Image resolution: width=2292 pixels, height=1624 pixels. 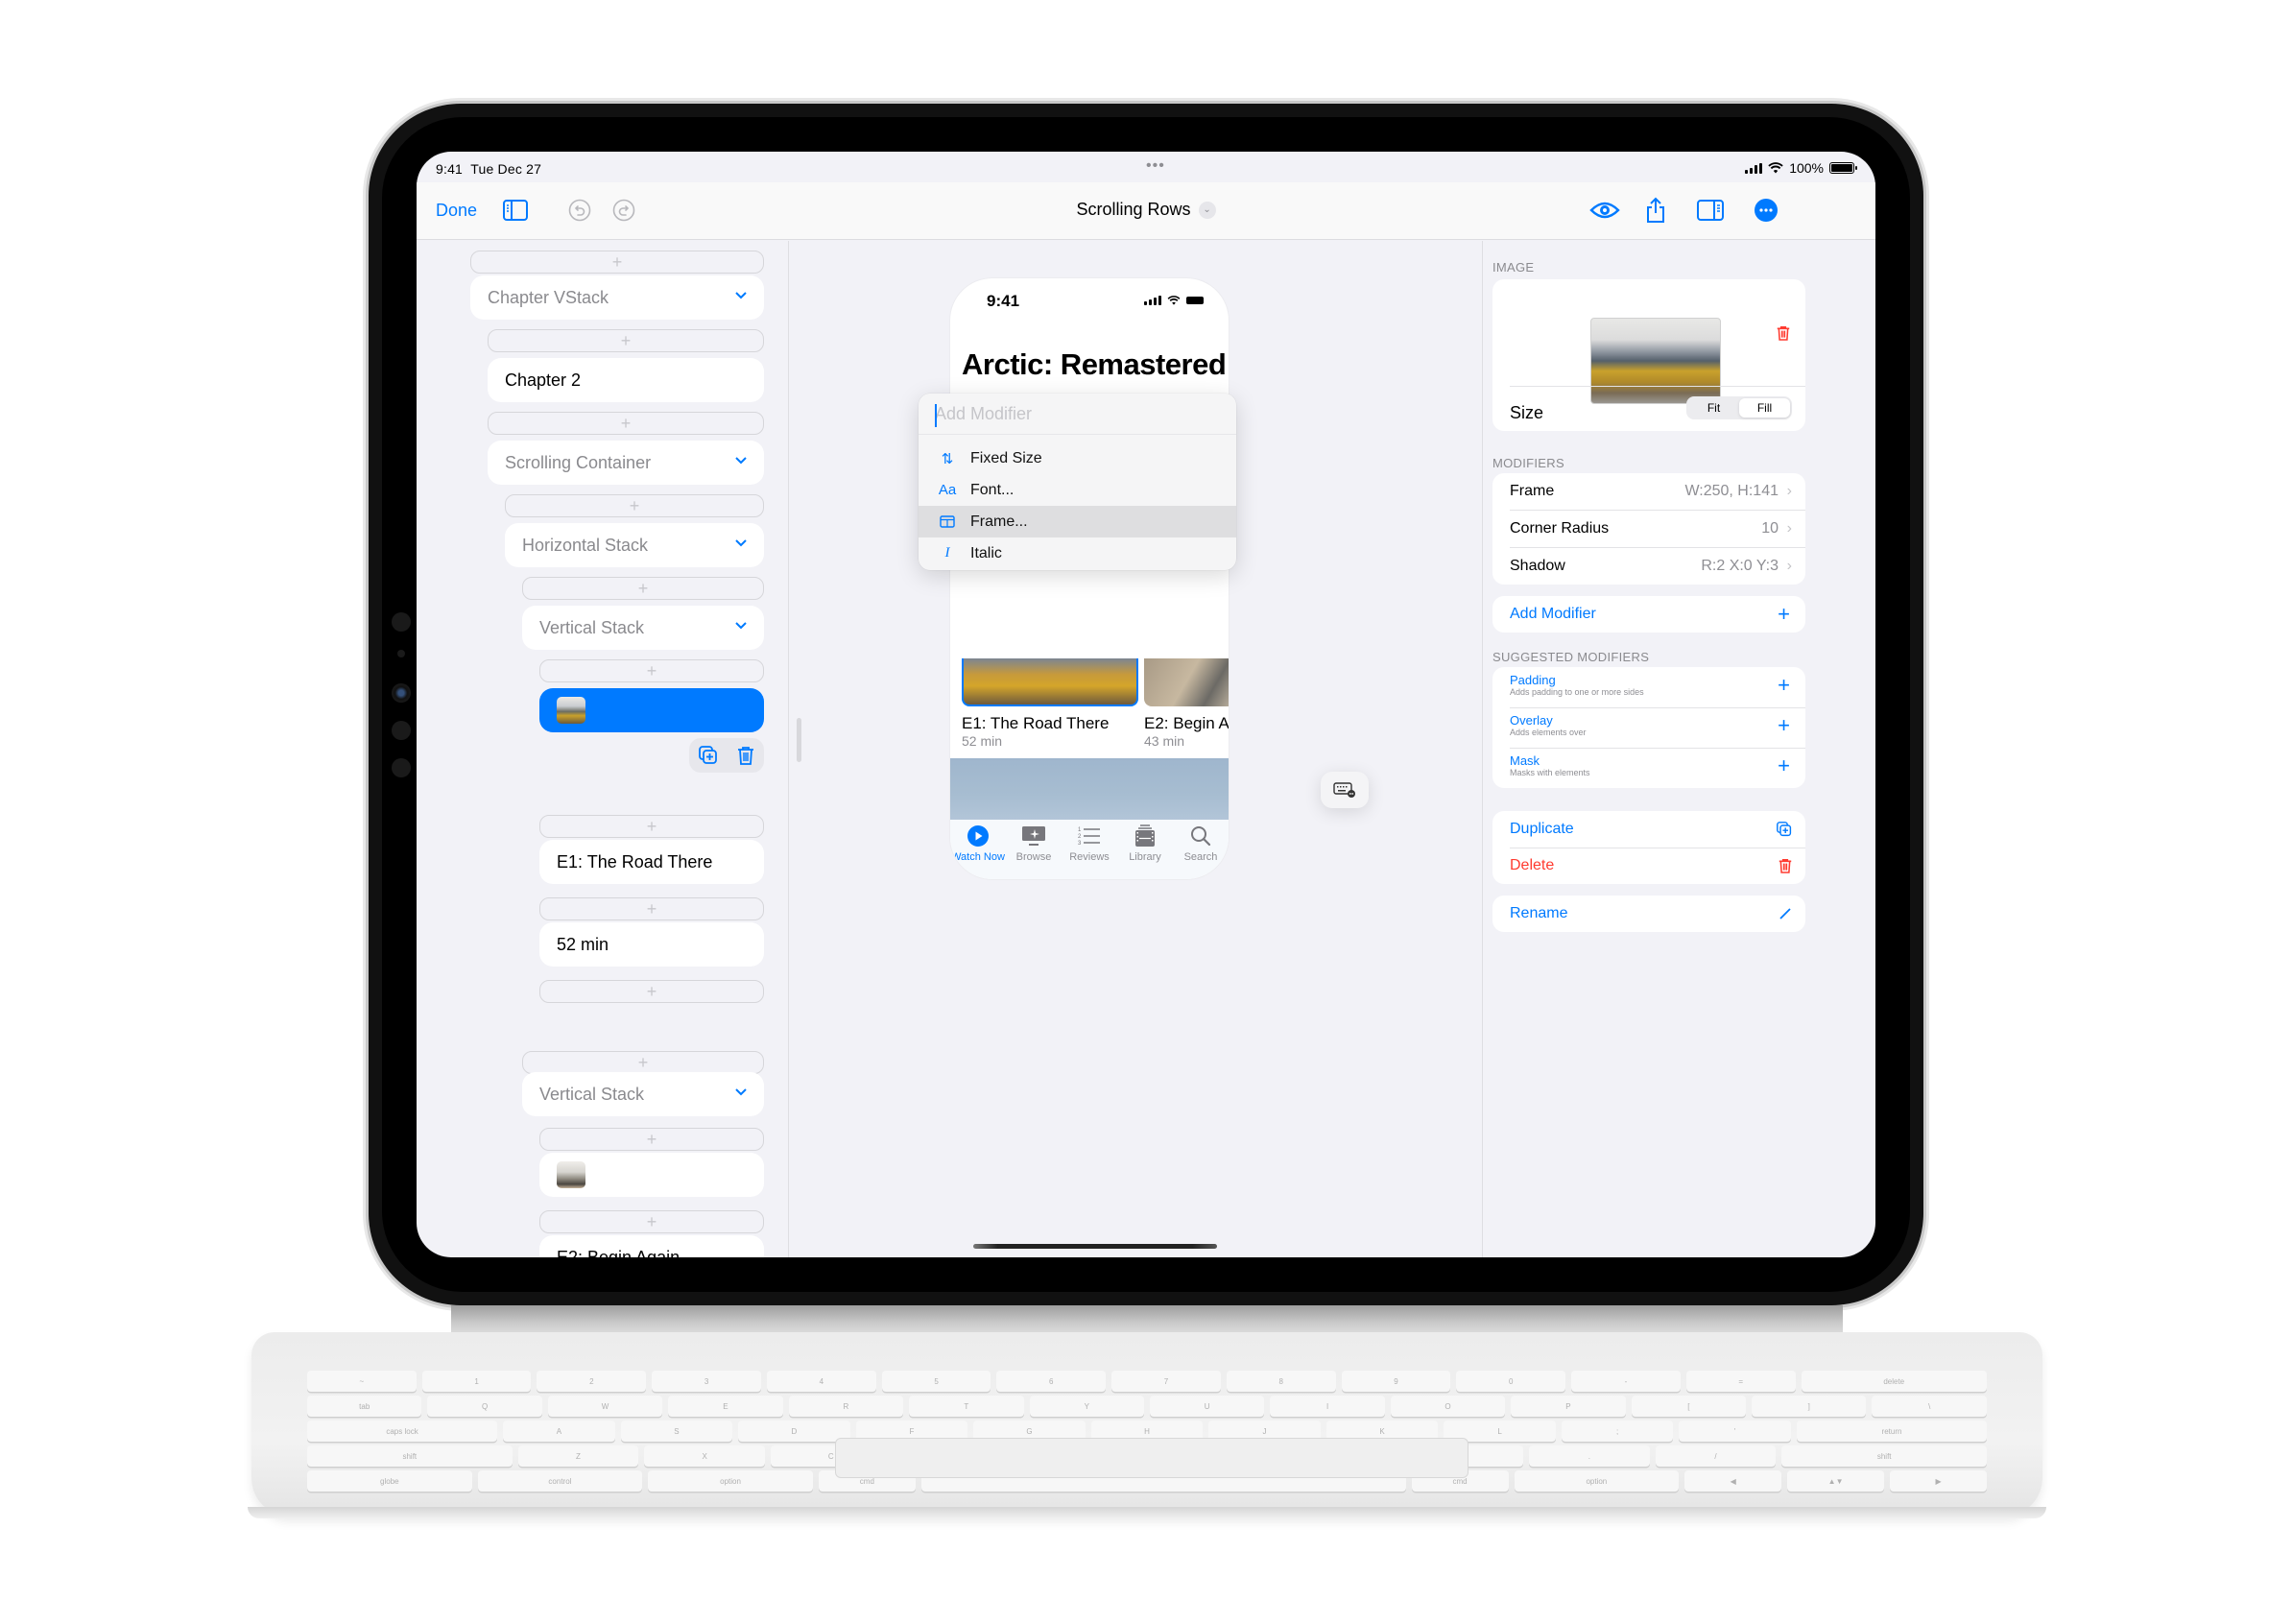 I want to click on keyboard-key: 3, so click(x=707, y=1381).